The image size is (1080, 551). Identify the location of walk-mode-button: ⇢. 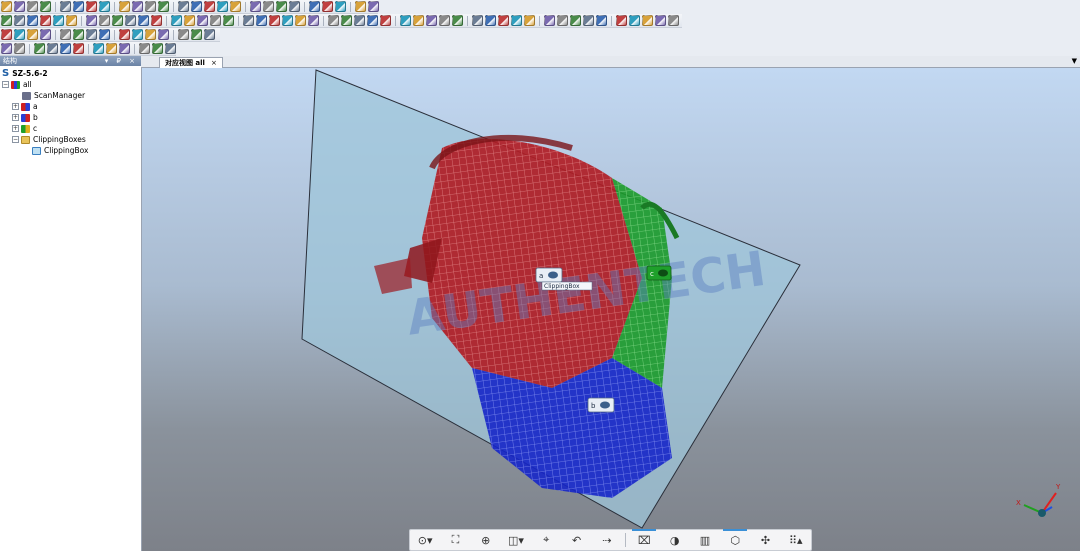
(607, 540).